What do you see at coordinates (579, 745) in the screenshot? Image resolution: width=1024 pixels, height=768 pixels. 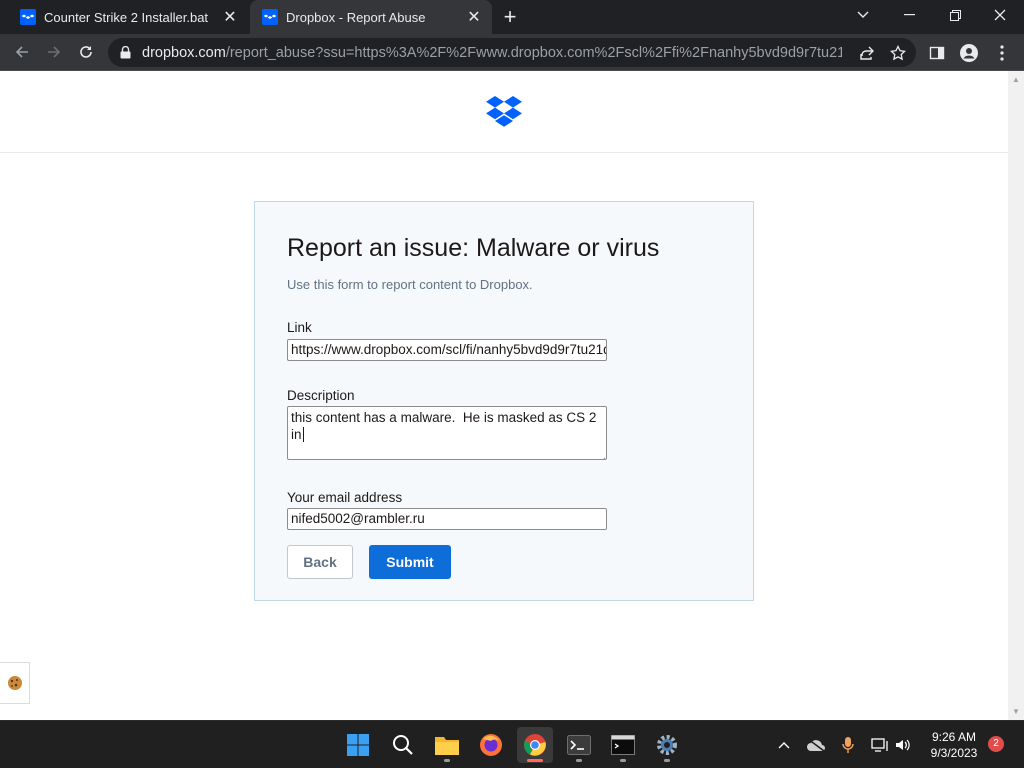 I see `terminal-icon` at bounding box center [579, 745].